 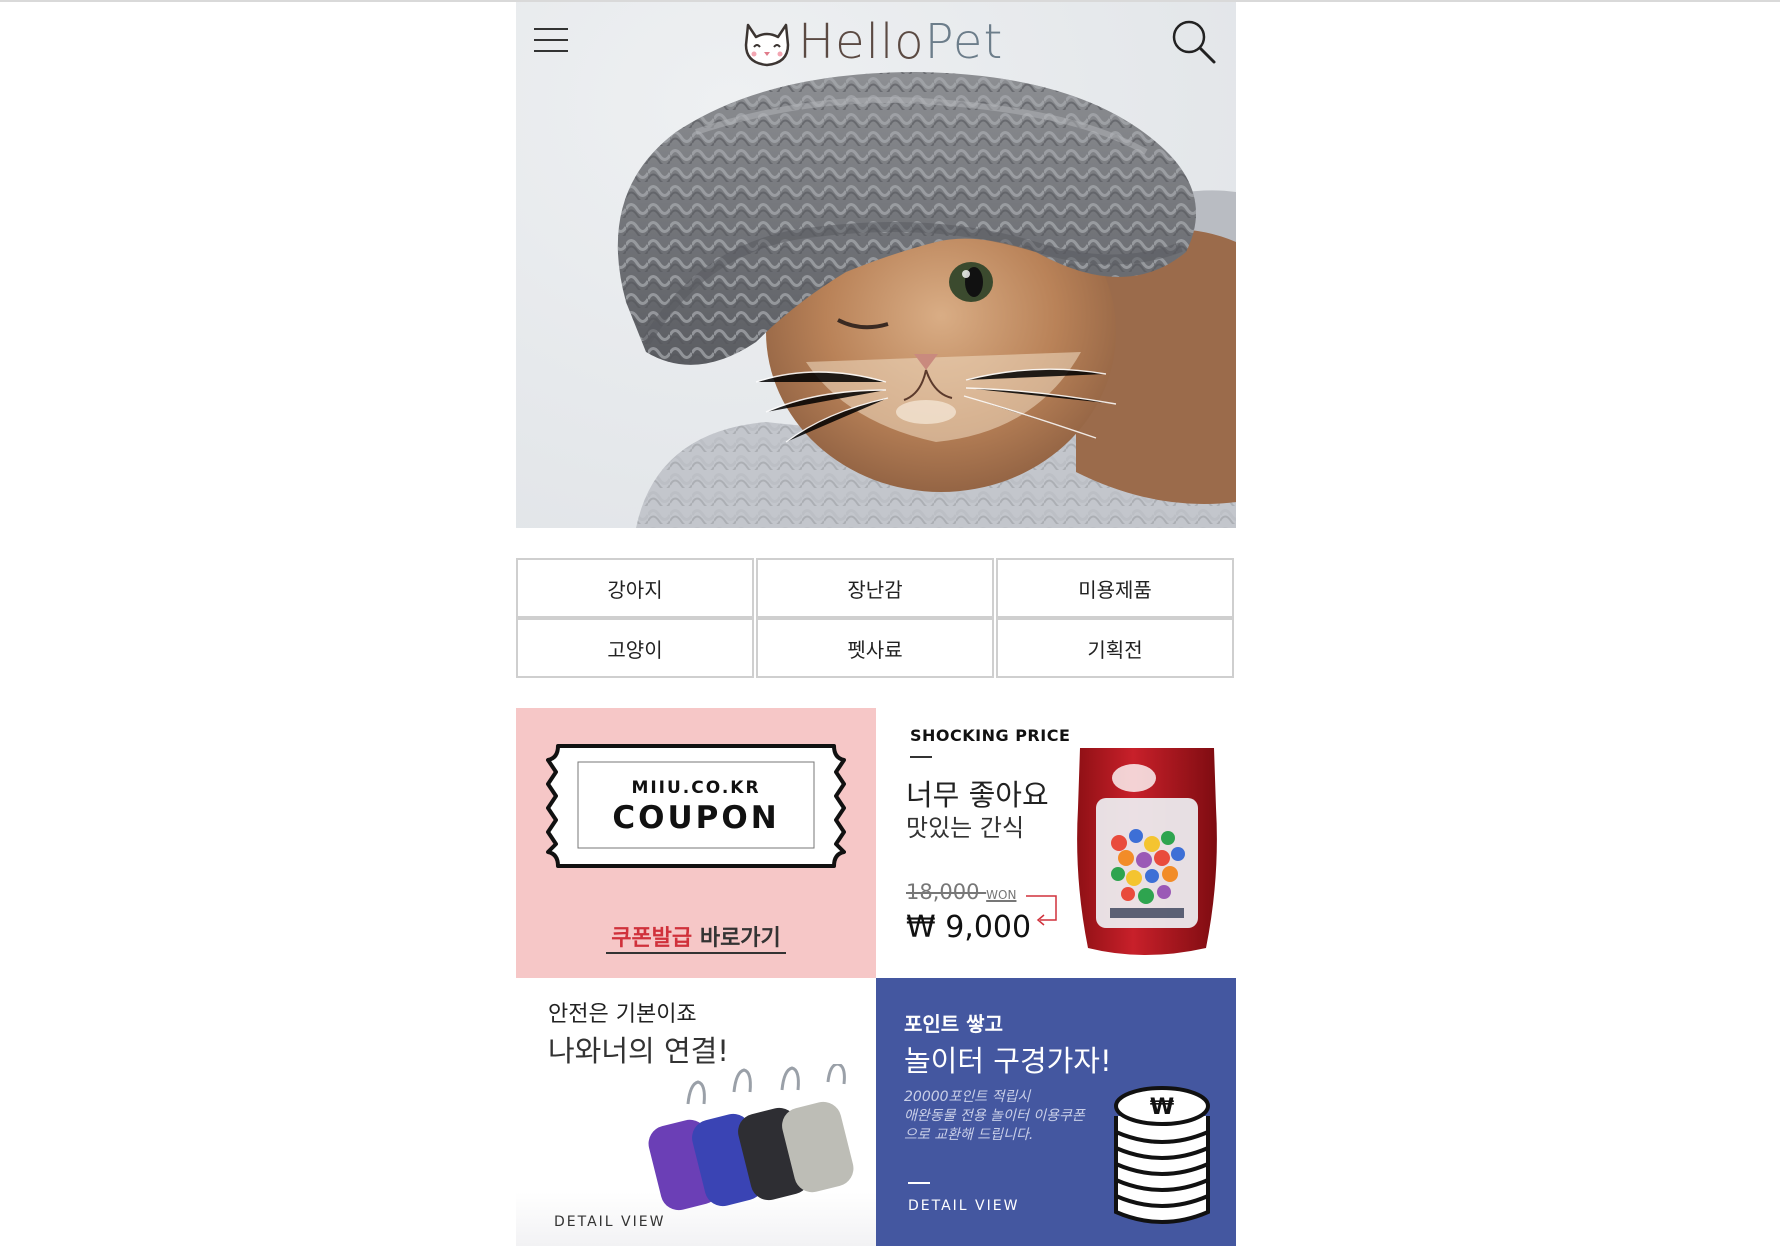 I want to click on hellopet-logo: HelloPet, so click(x=872, y=42).